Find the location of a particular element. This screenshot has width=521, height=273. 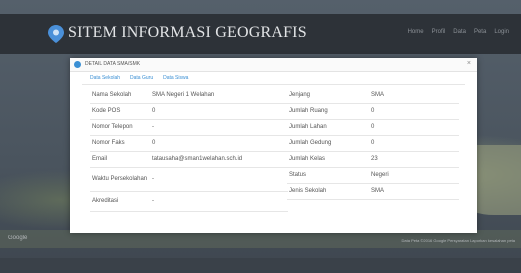

close-icon: × is located at coordinates (469, 64).